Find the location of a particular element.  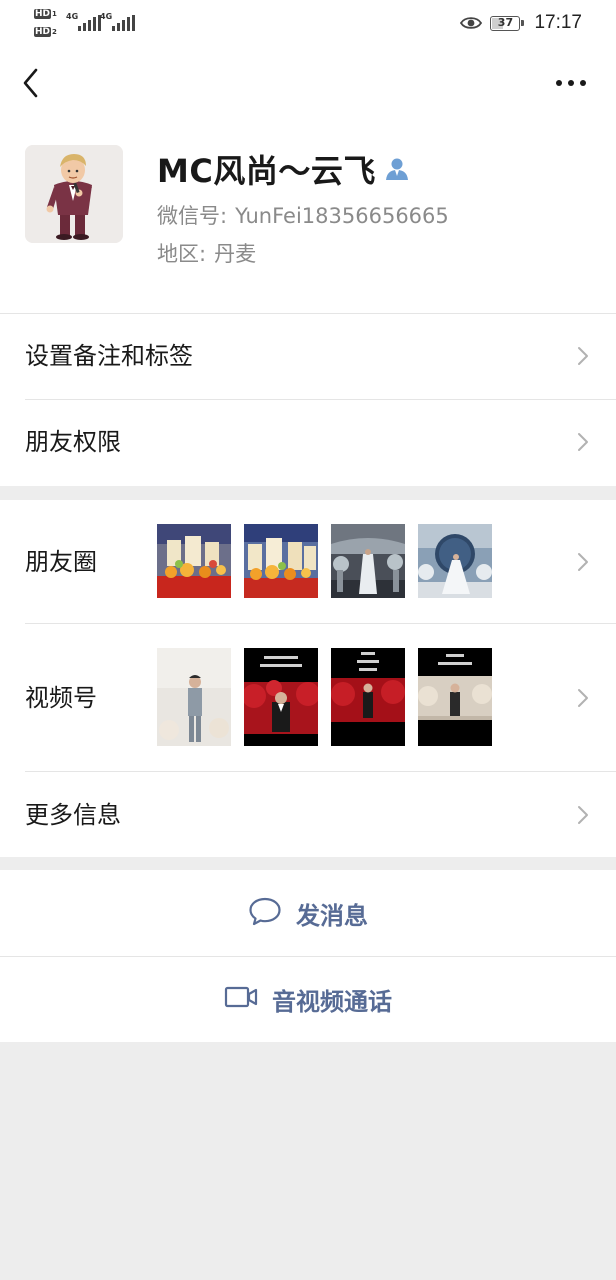

video-call-button: 音视频通话 is located at coordinates (308, 999).